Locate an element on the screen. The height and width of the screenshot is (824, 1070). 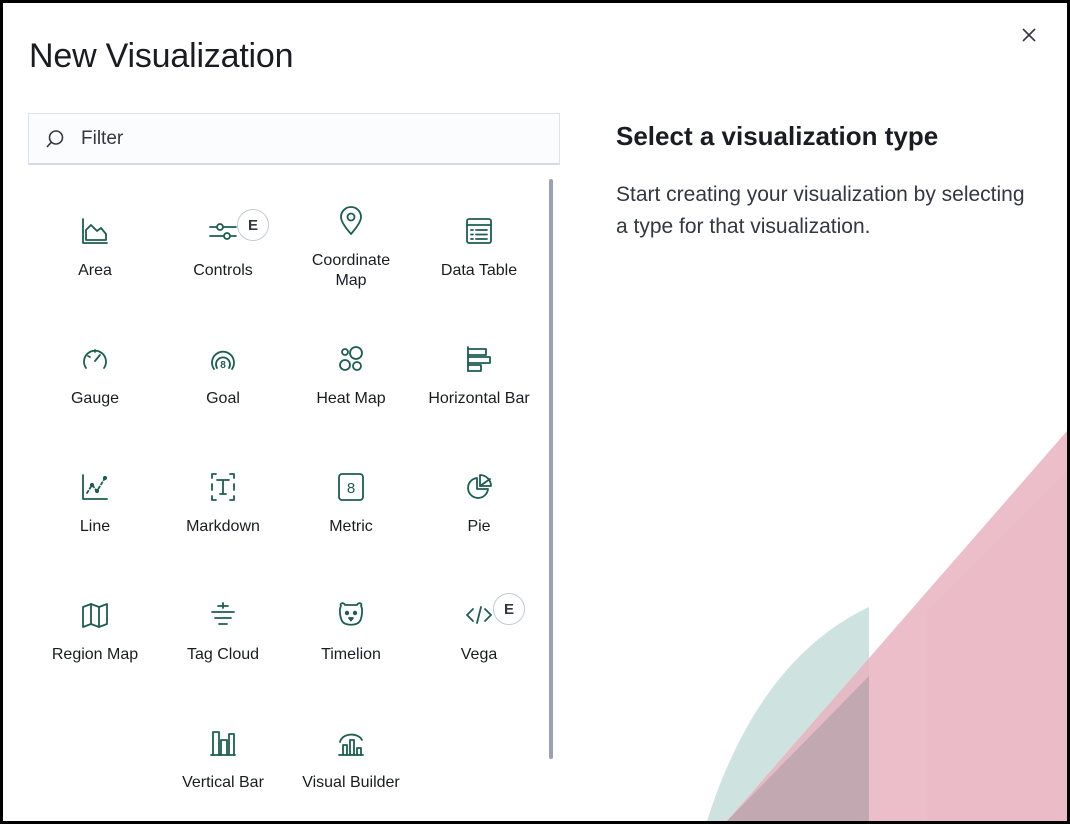
vis-type-label: Markdown is located at coordinates (223, 526).